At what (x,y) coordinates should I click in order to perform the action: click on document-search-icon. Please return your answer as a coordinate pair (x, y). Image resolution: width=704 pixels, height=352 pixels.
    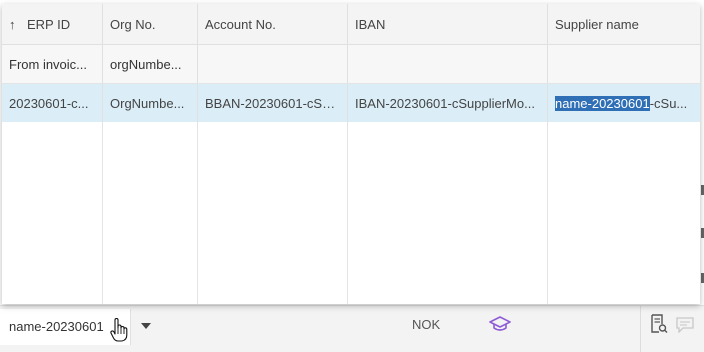
    Looking at the image, I should click on (659, 324).